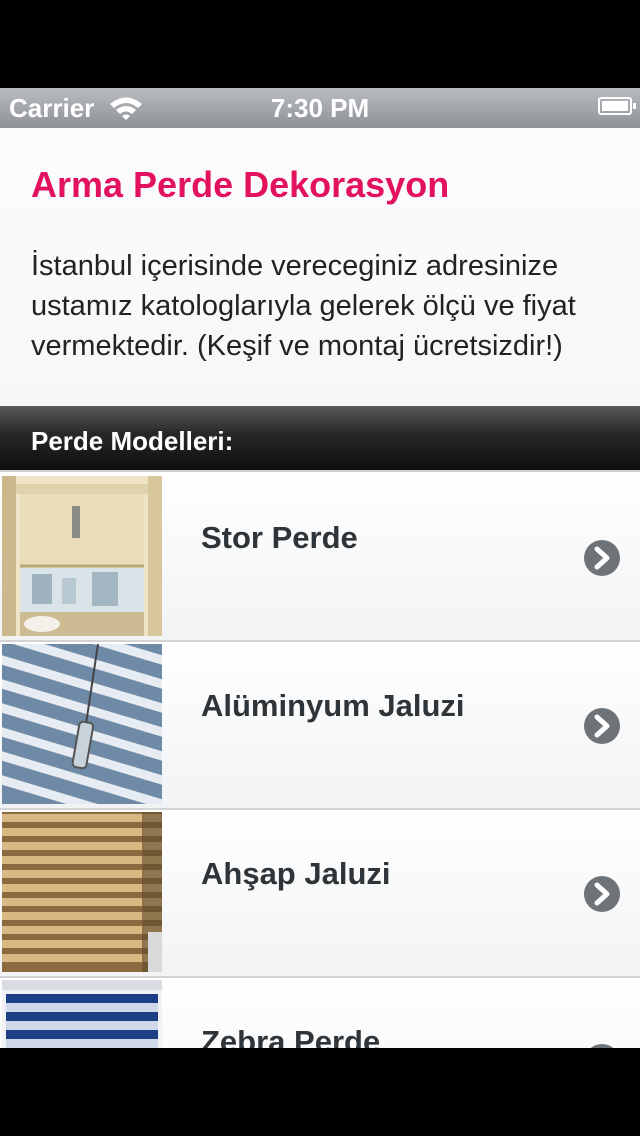  I want to click on page-title: Arma Perde Dekorasyon, so click(240, 184).